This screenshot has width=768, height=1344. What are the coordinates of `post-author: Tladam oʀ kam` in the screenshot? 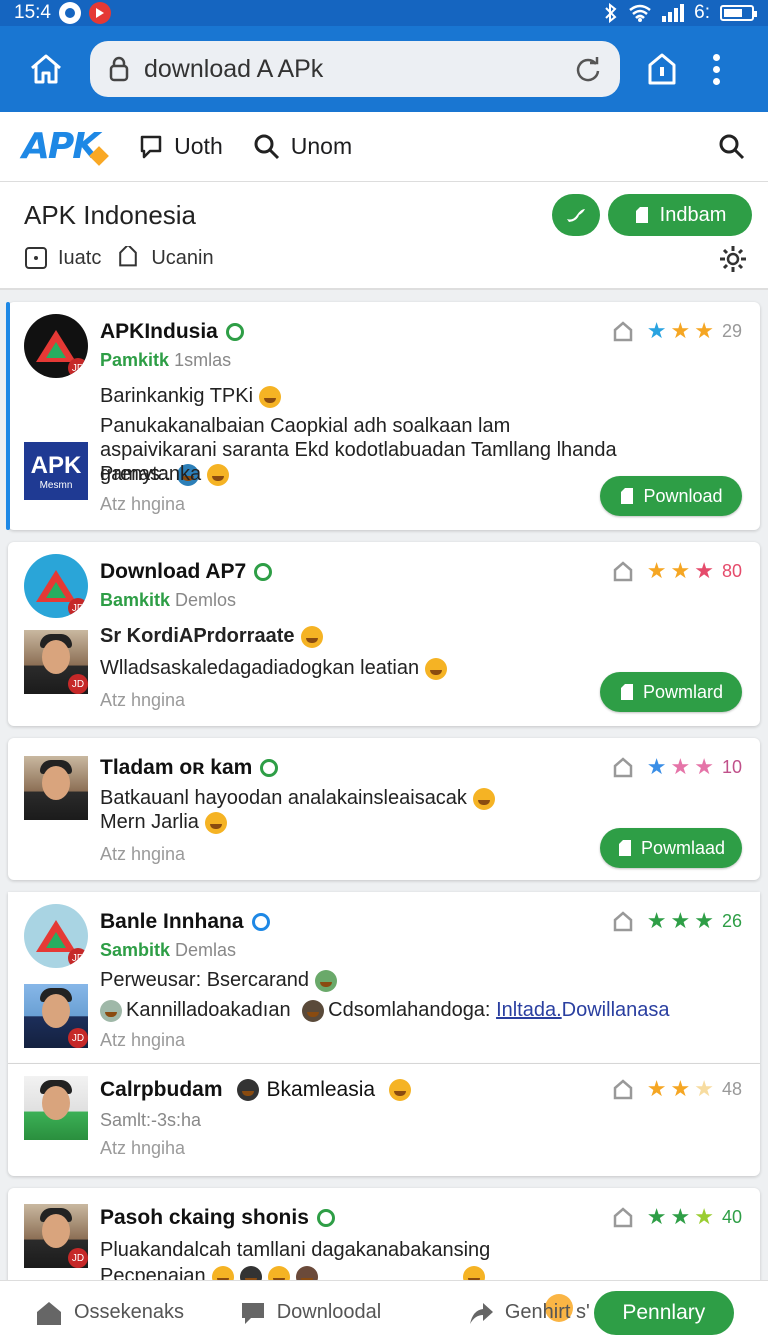 It's located at (189, 768).